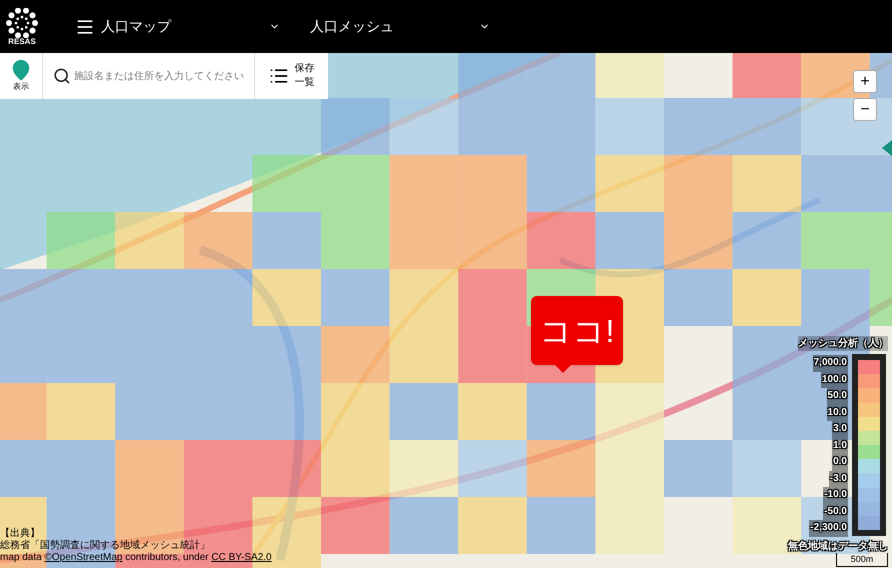  What do you see at coordinates (563, 369) in the screenshot?
I see `callout-pointer` at bounding box center [563, 369].